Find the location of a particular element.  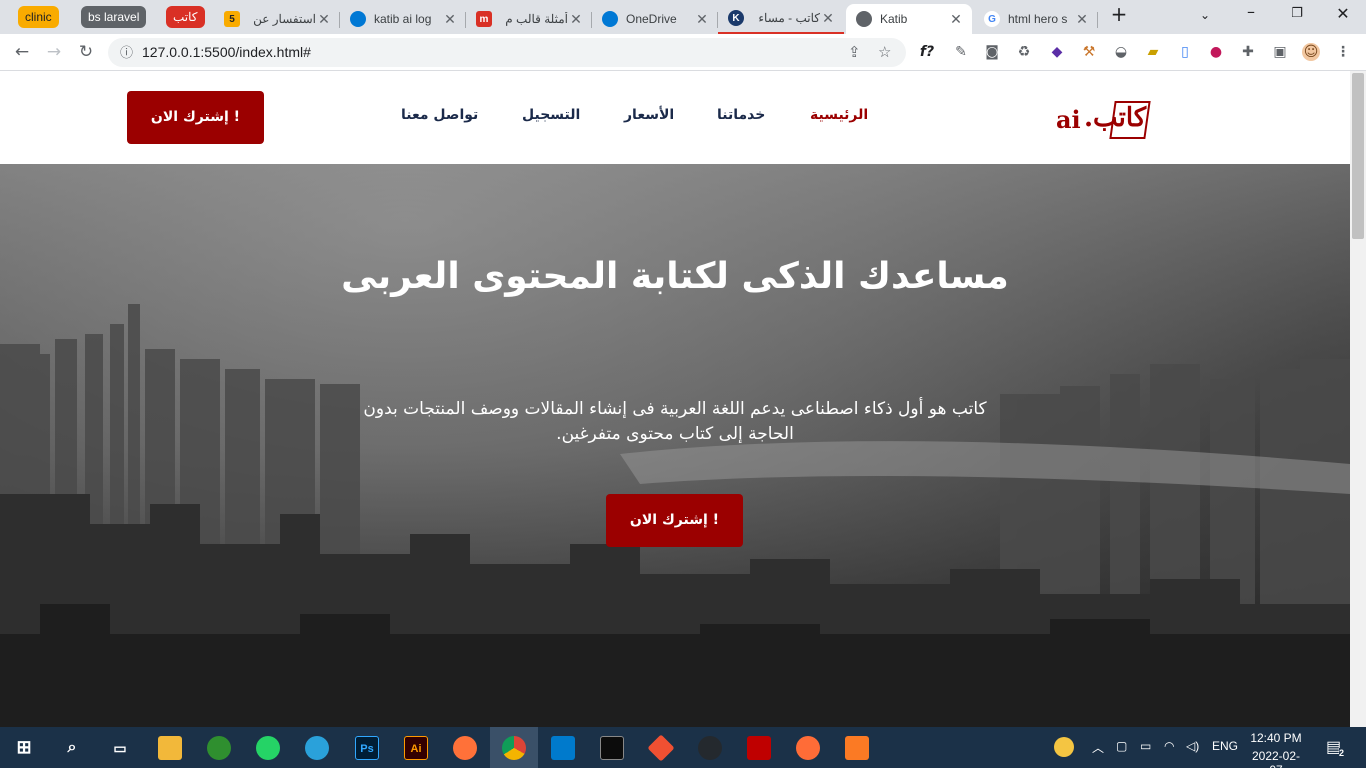

windows-start-icon: ⊞ is located at coordinates (24, 748).